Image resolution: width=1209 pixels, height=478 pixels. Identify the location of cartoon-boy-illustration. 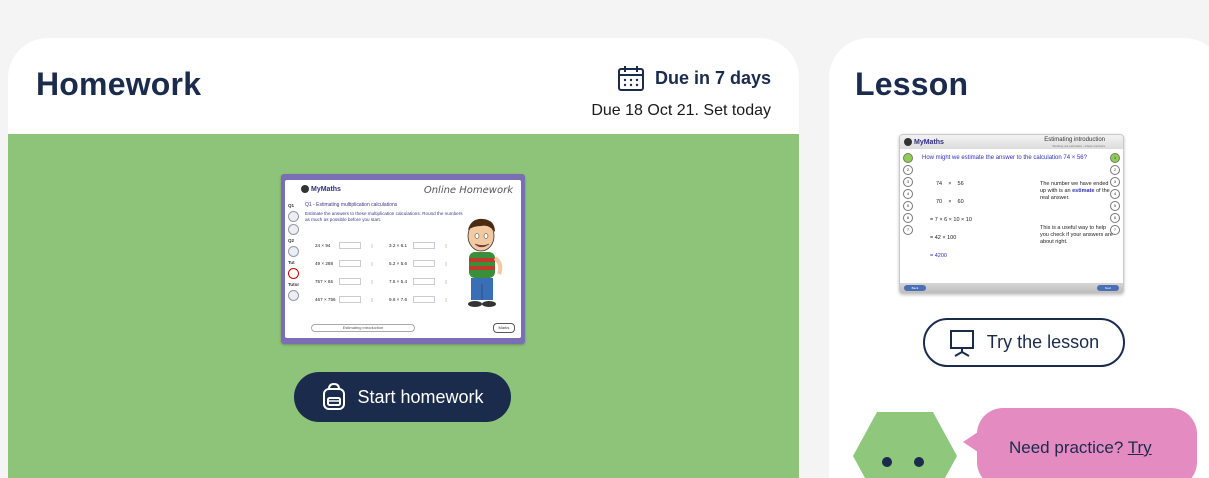
(485, 262).